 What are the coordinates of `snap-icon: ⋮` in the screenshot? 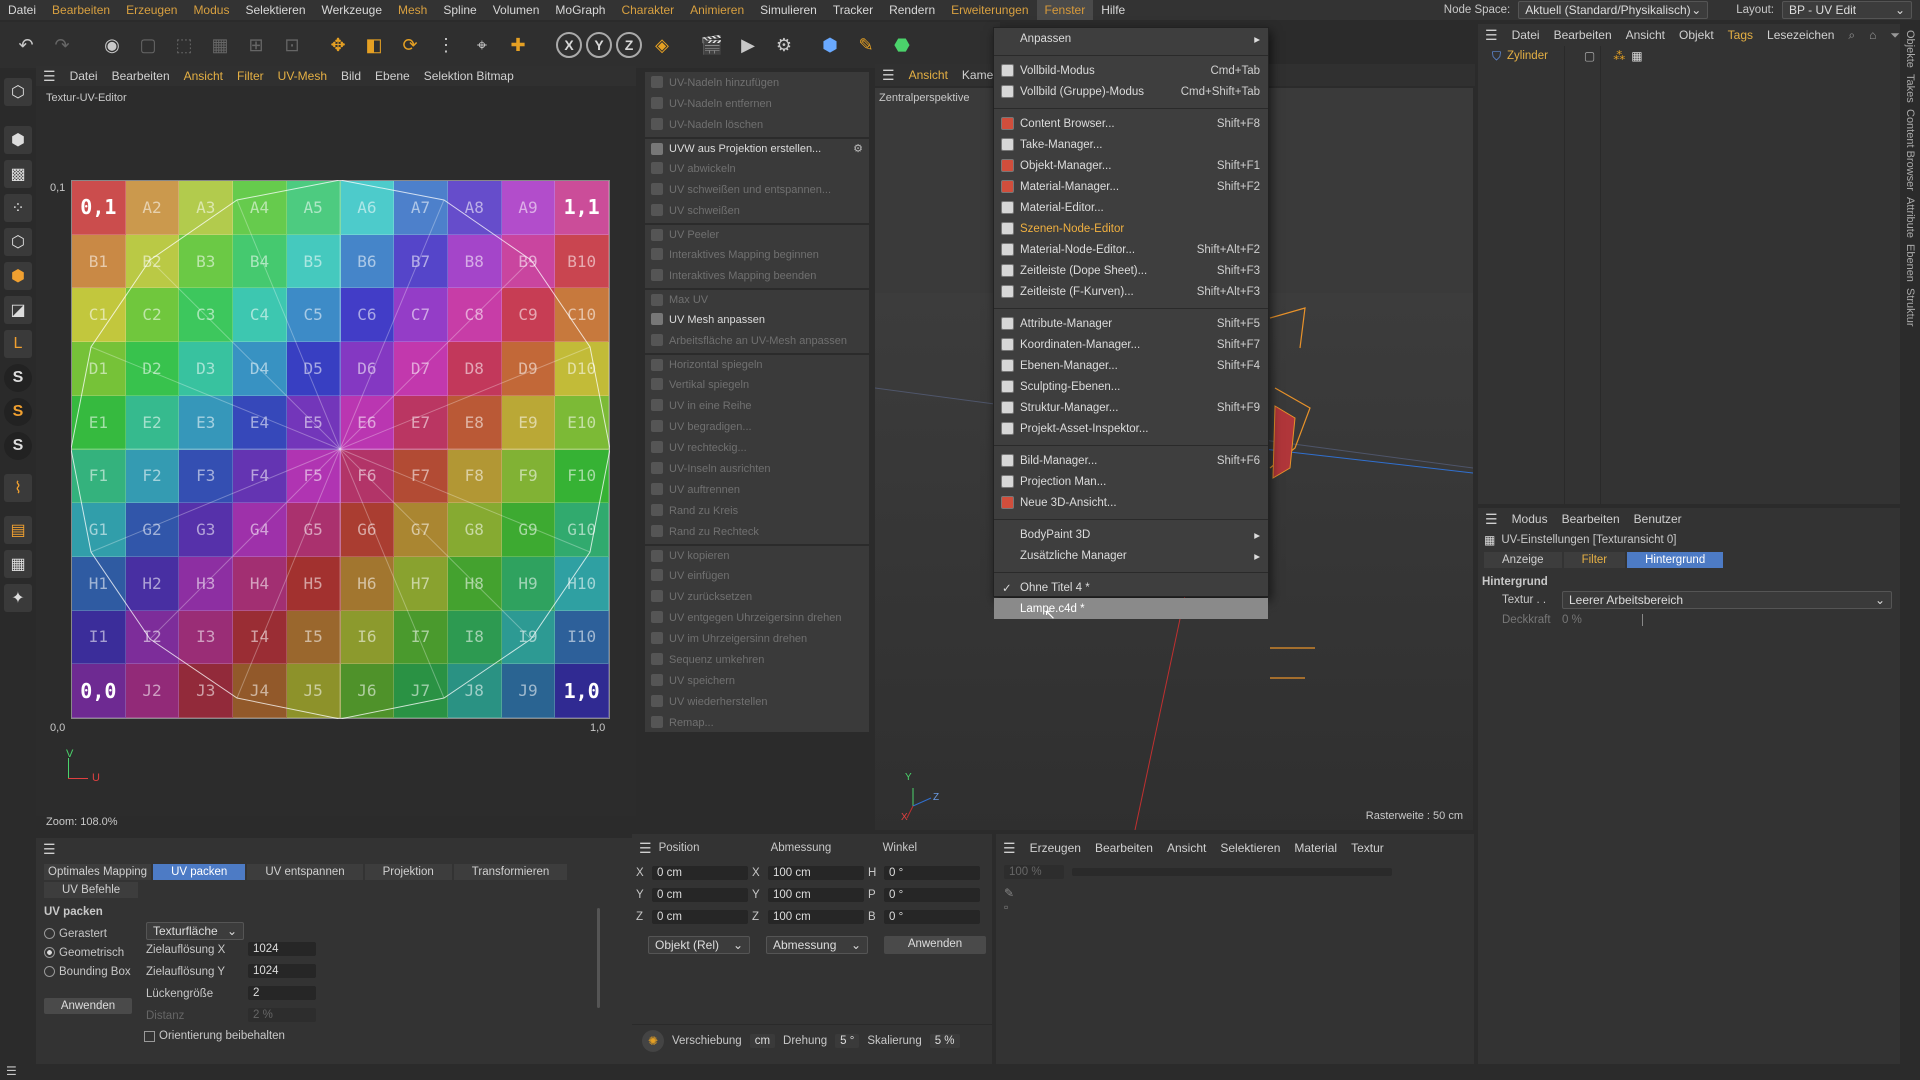 It's located at (446, 45).